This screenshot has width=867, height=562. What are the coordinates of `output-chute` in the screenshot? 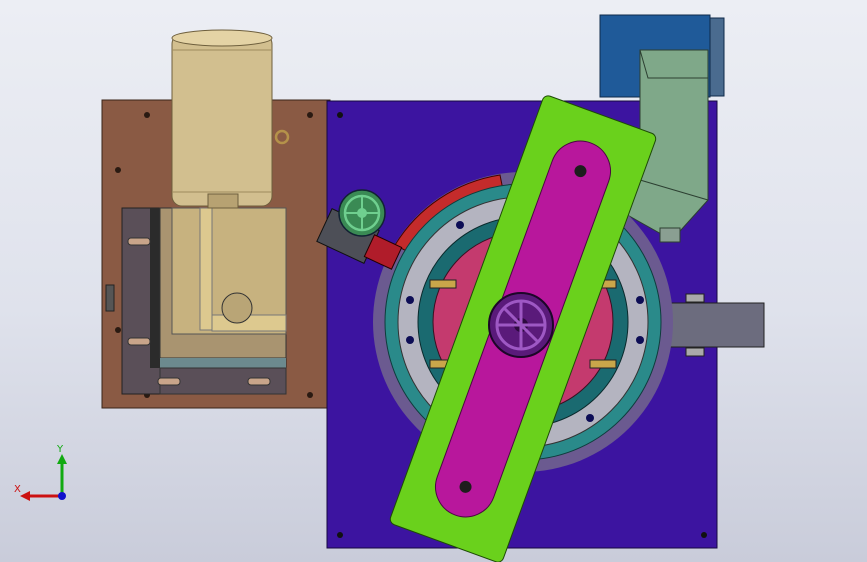 It's located at (712, 325).